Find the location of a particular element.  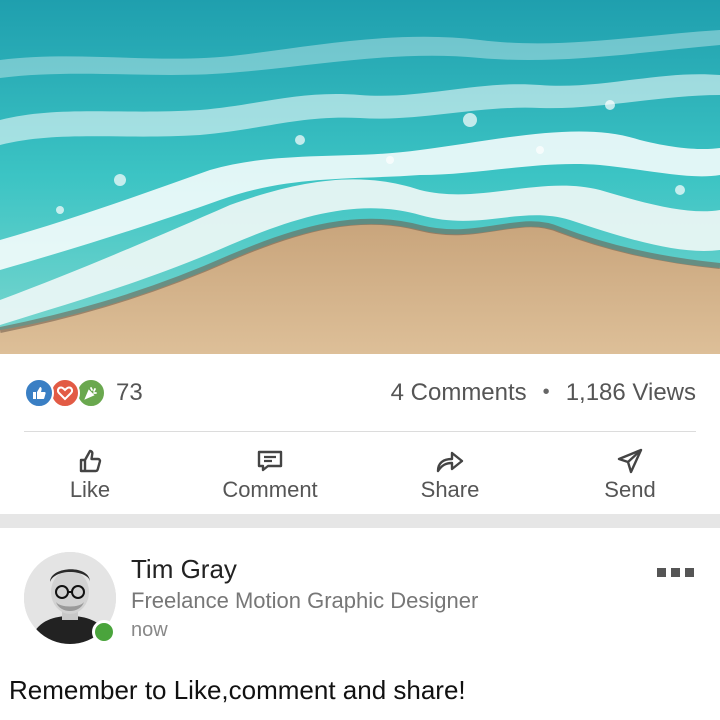

like-label: Like is located at coordinates (90, 489).